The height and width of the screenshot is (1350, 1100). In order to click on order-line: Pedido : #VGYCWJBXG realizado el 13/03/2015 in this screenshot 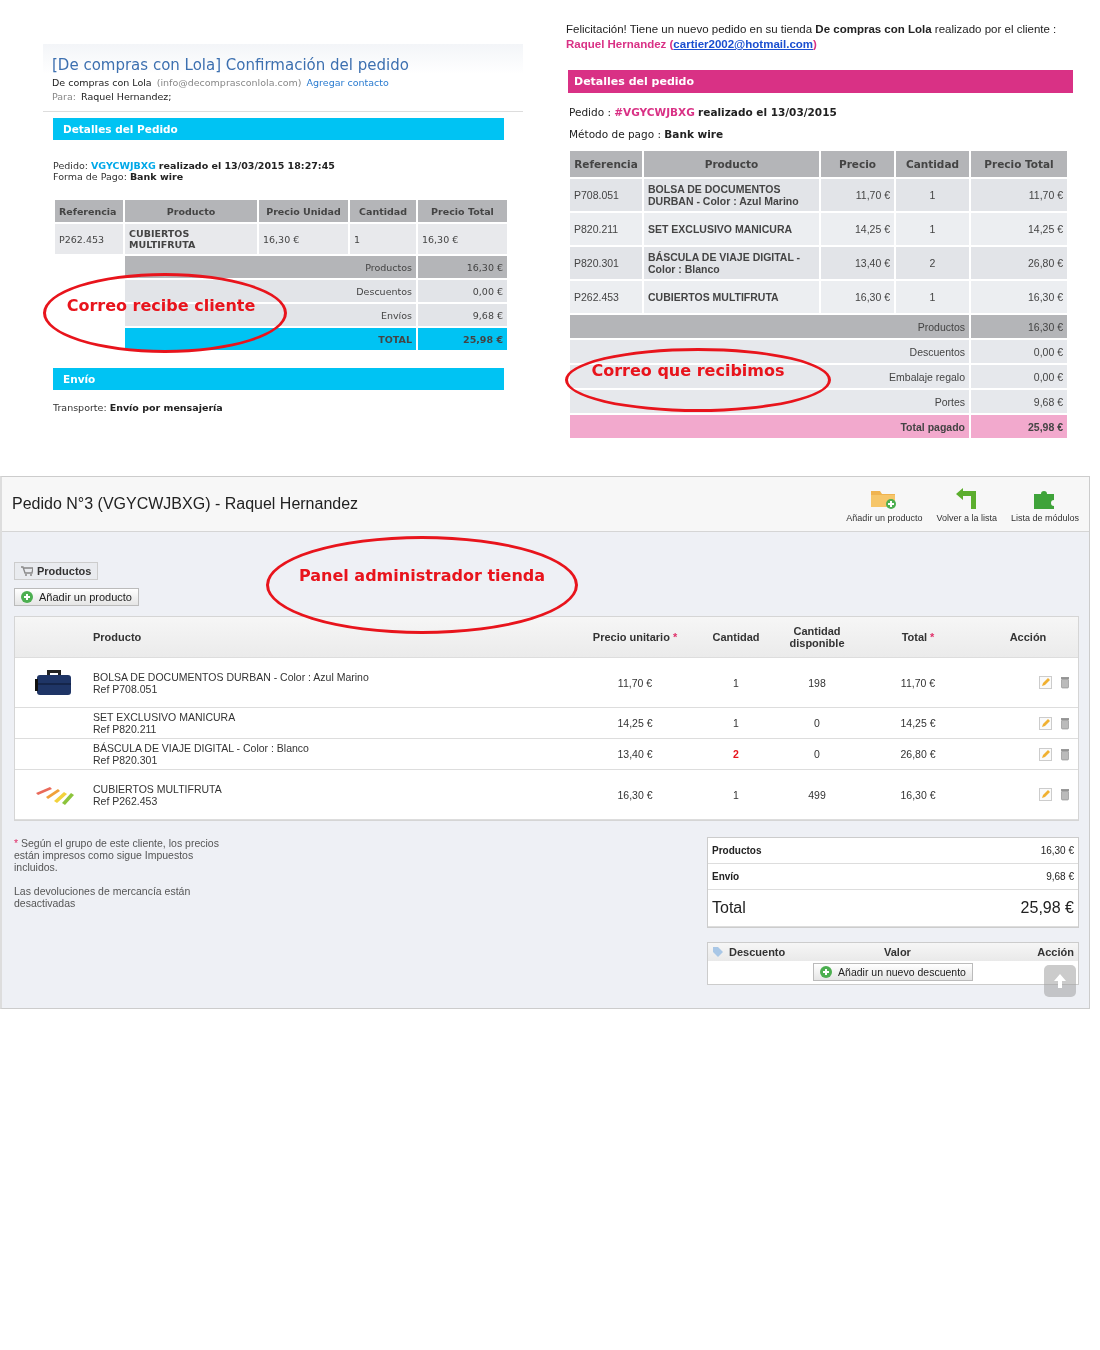, I will do `click(703, 112)`.